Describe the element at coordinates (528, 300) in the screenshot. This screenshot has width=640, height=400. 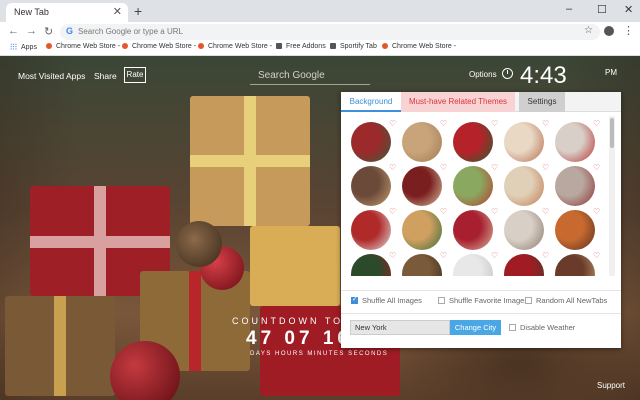
I see `random-all-checkbox` at that location.